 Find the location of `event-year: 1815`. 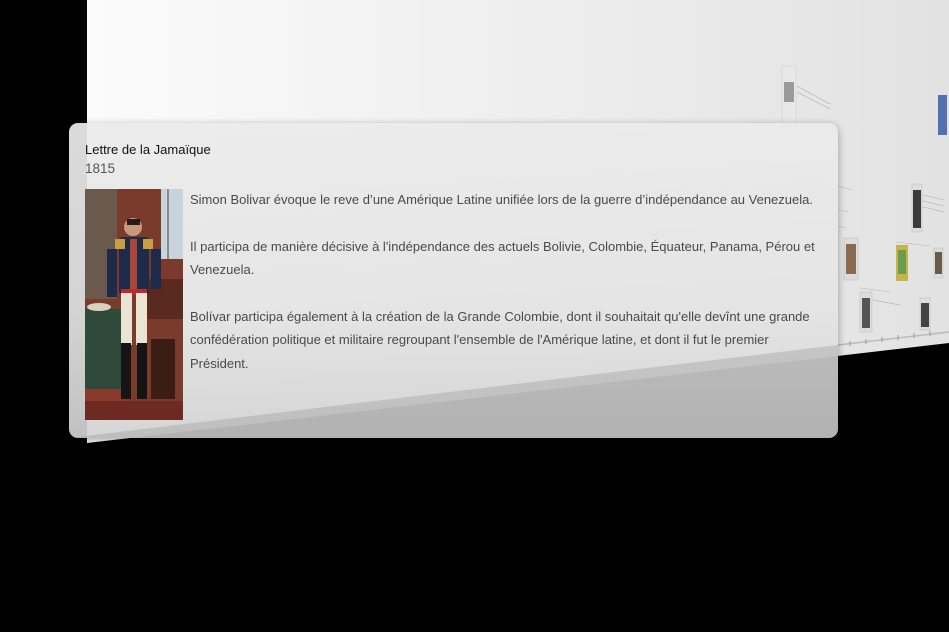

event-year: 1815 is located at coordinates (100, 168).